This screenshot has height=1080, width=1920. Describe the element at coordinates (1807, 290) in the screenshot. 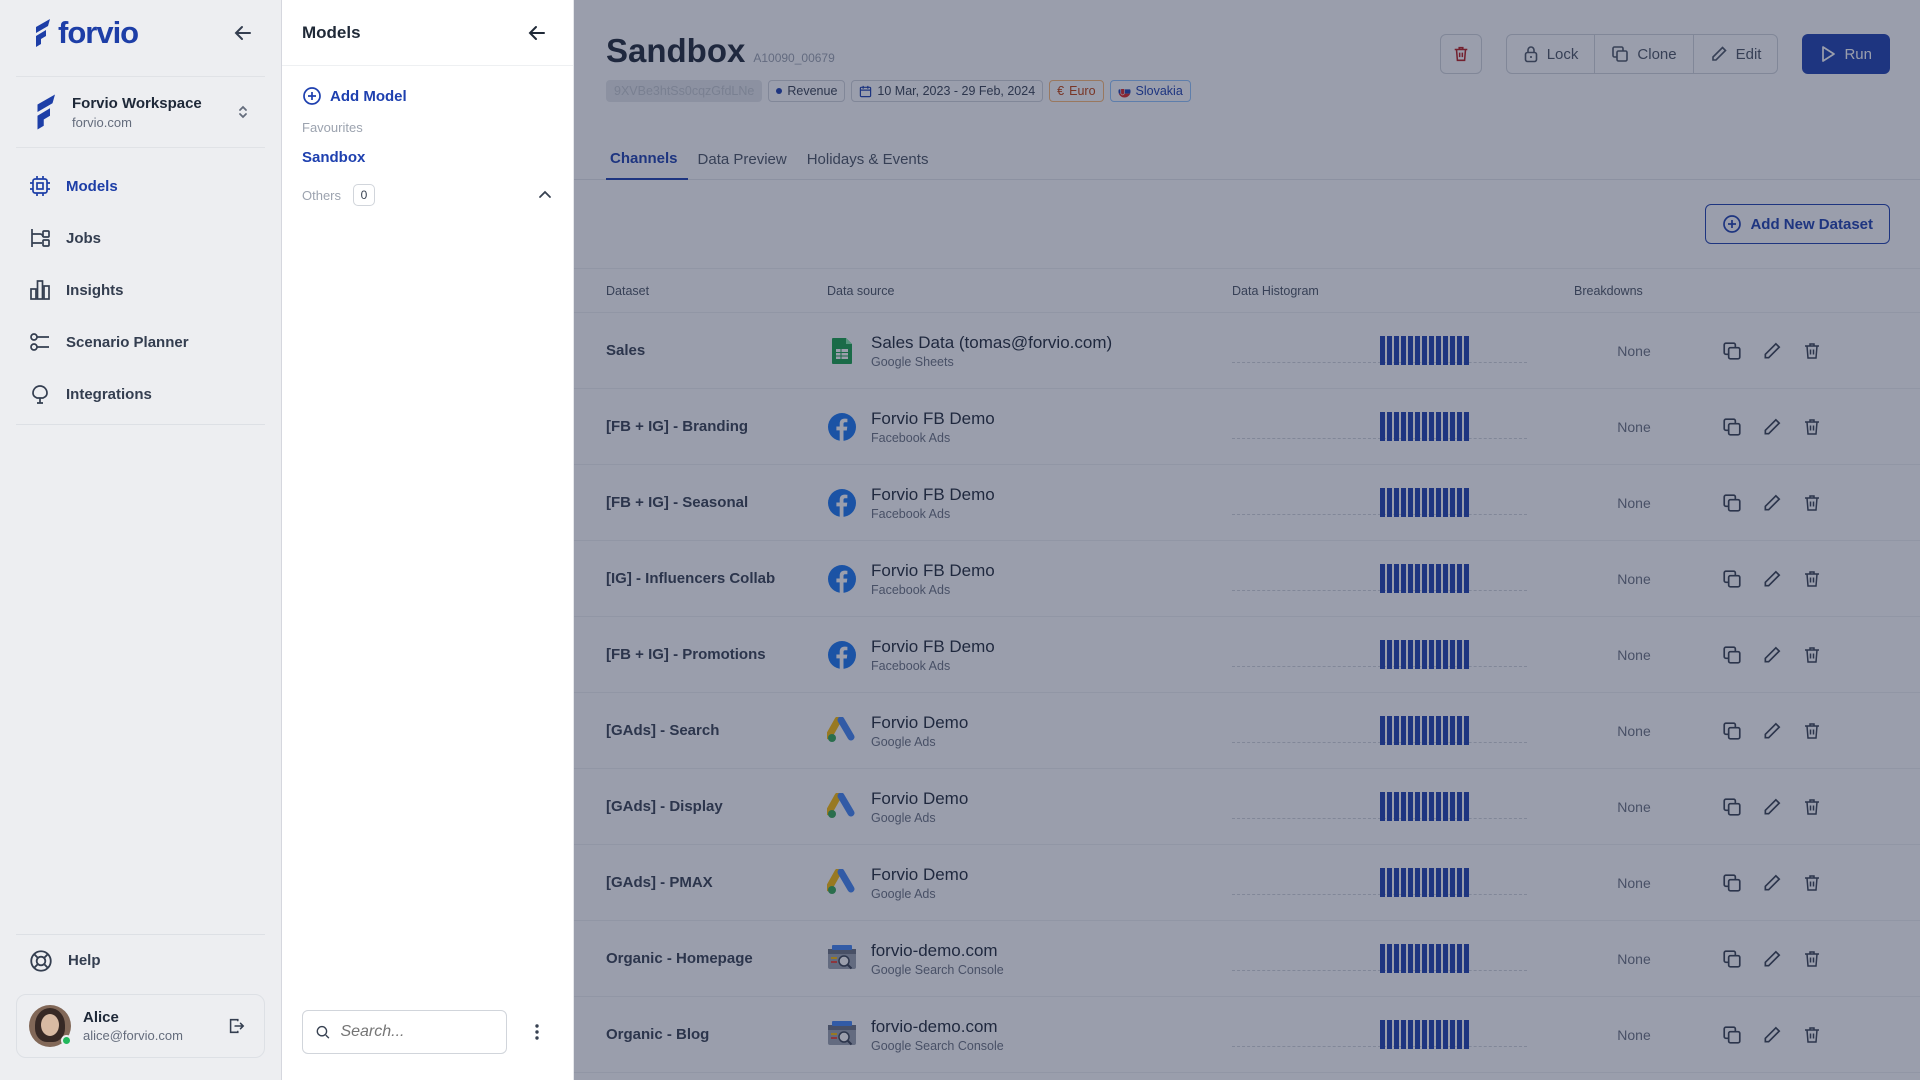

I see `column-header-actions` at that location.